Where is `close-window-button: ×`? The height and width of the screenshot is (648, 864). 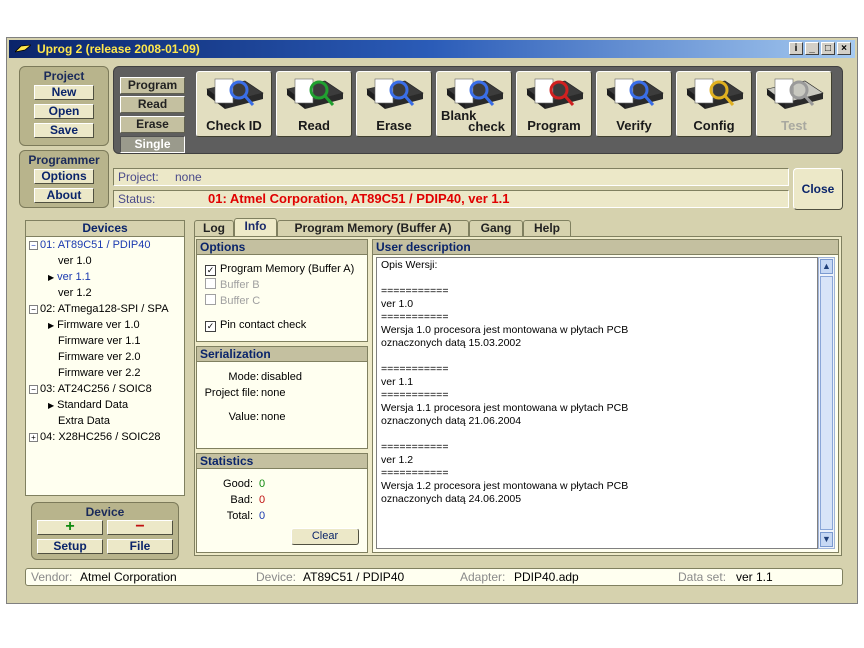 close-window-button: × is located at coordinates (844, 48).